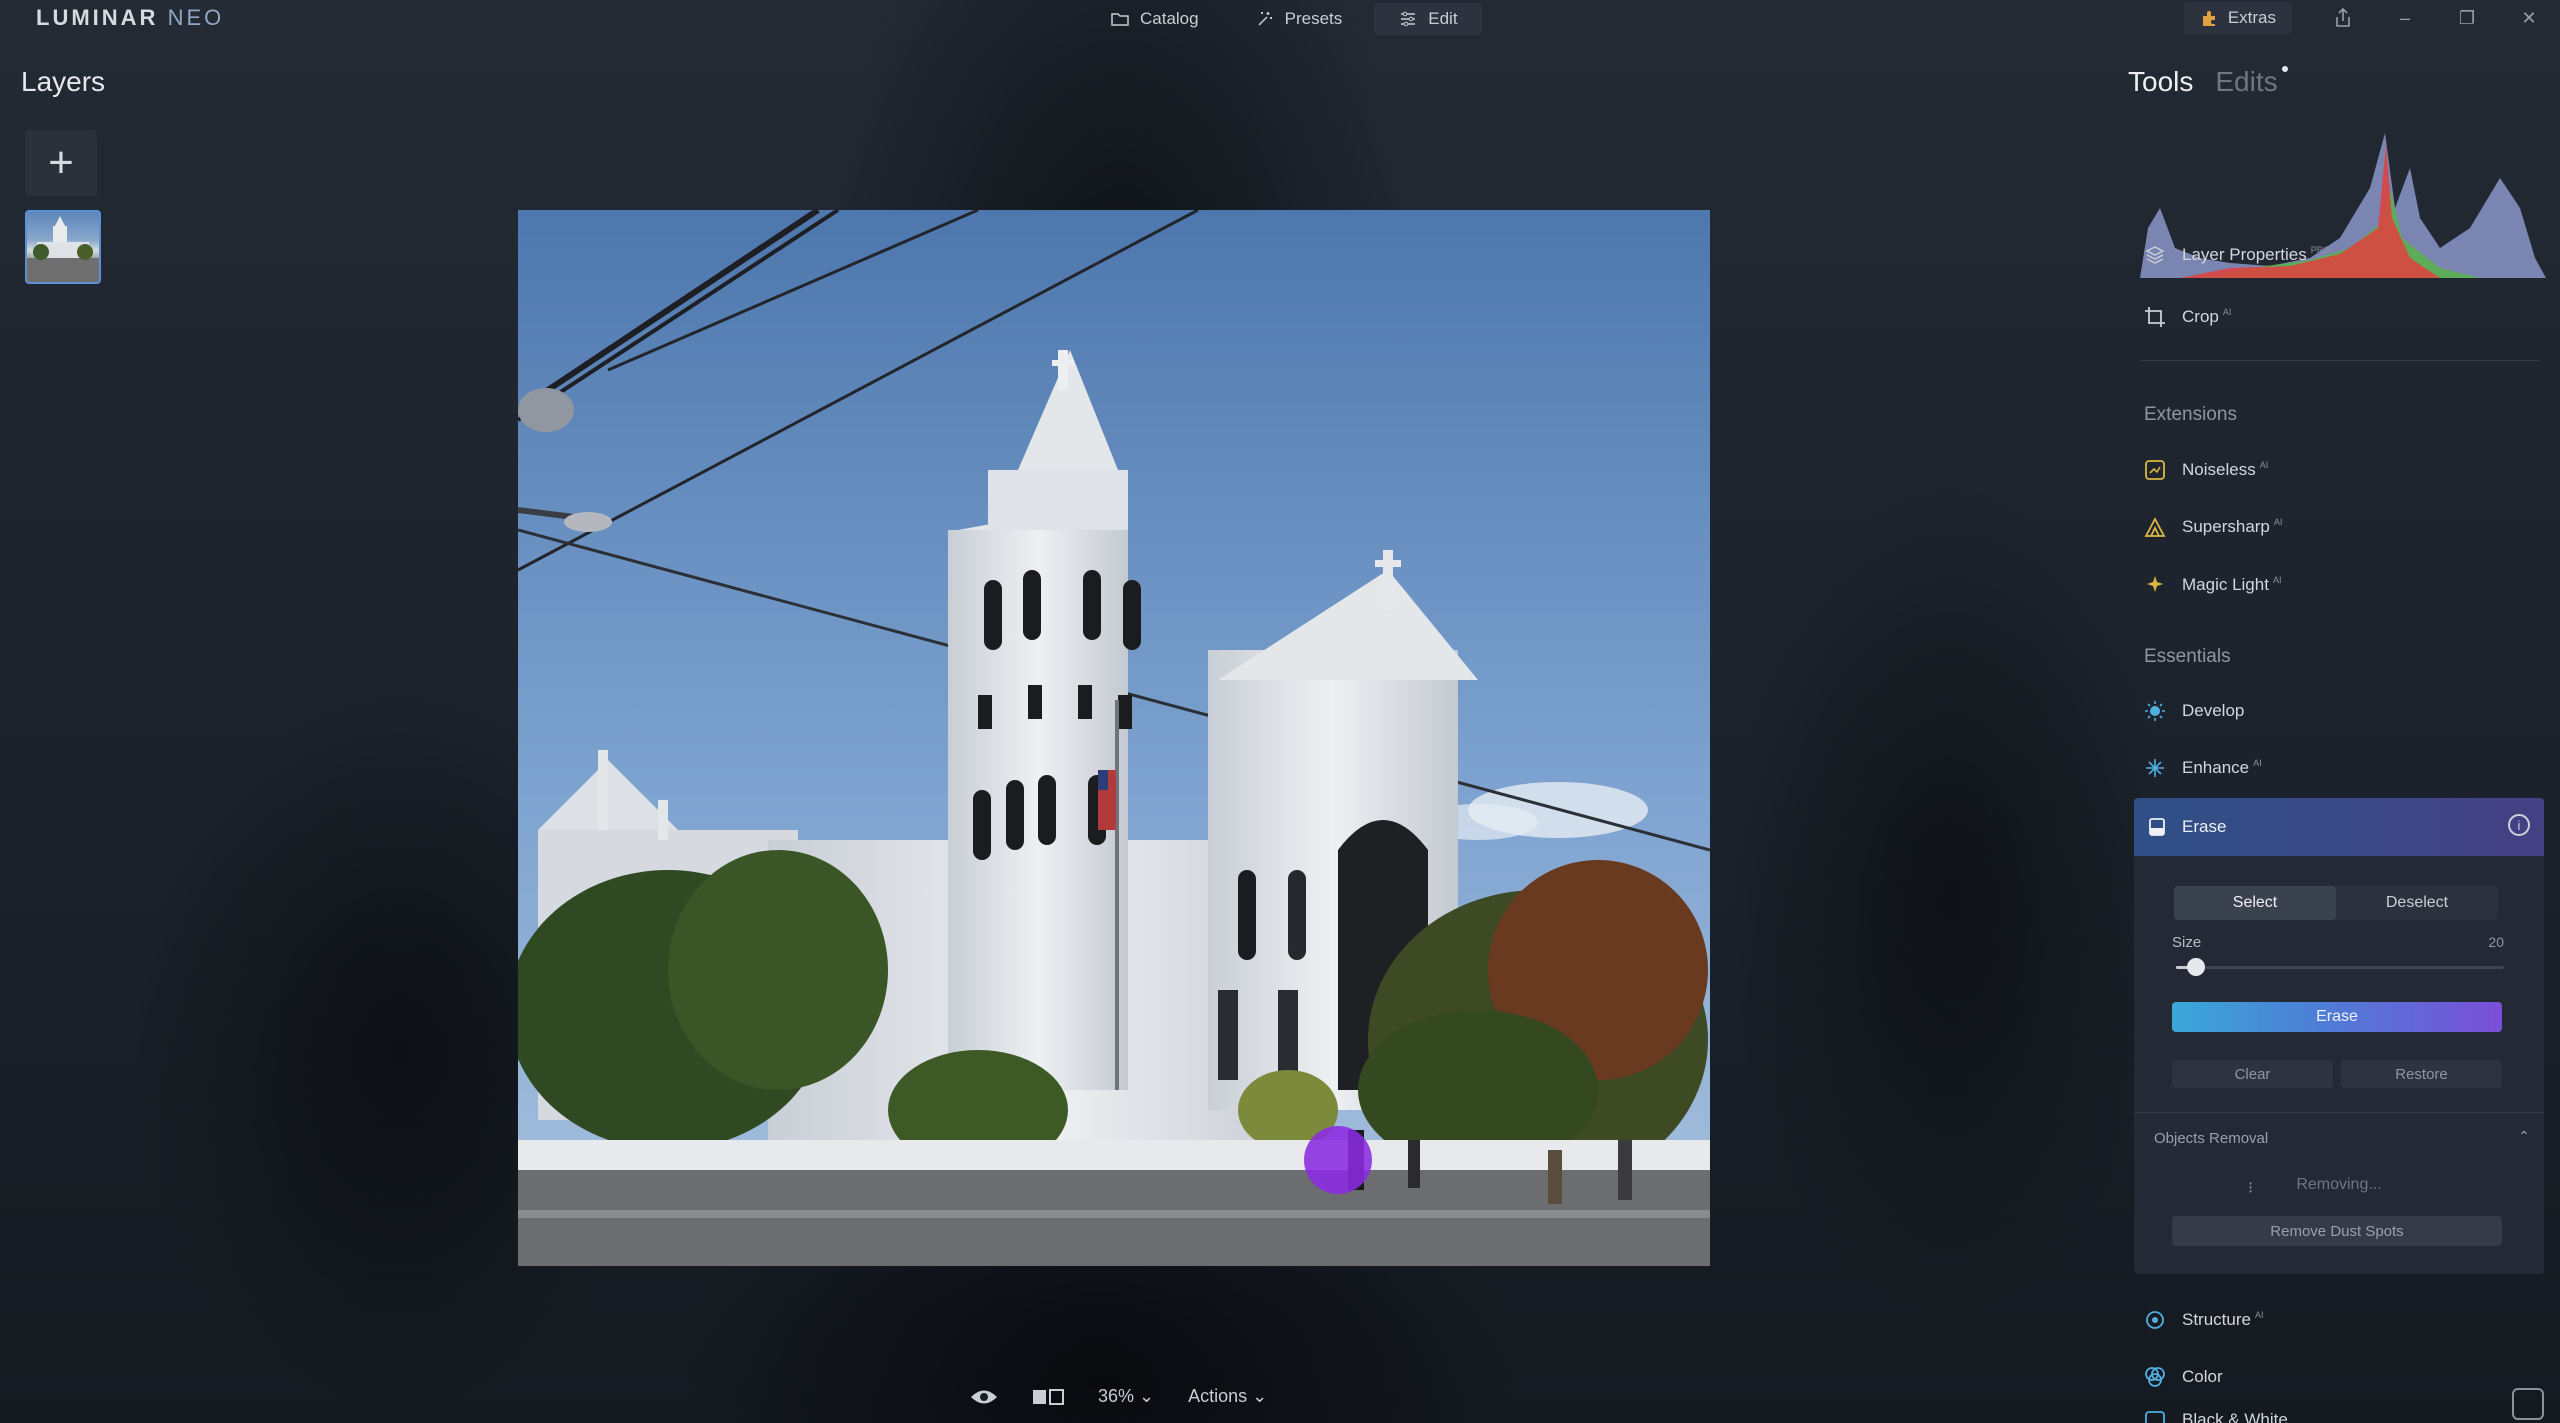 The image size is (2560, 1423). What do you see at coordinates (2187, 942) in the screenshot?
I see `size-label: Size` at bounding box center [2187, 942].